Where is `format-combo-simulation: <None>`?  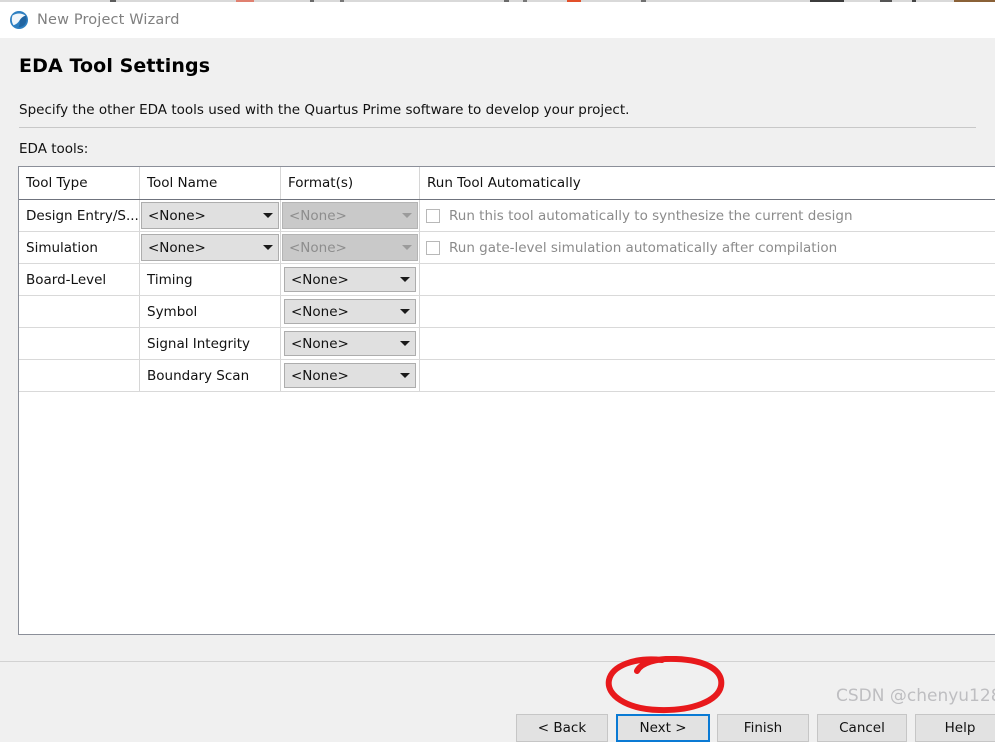
format-combo-simulation: <None> is located at coordinates (350, 247).